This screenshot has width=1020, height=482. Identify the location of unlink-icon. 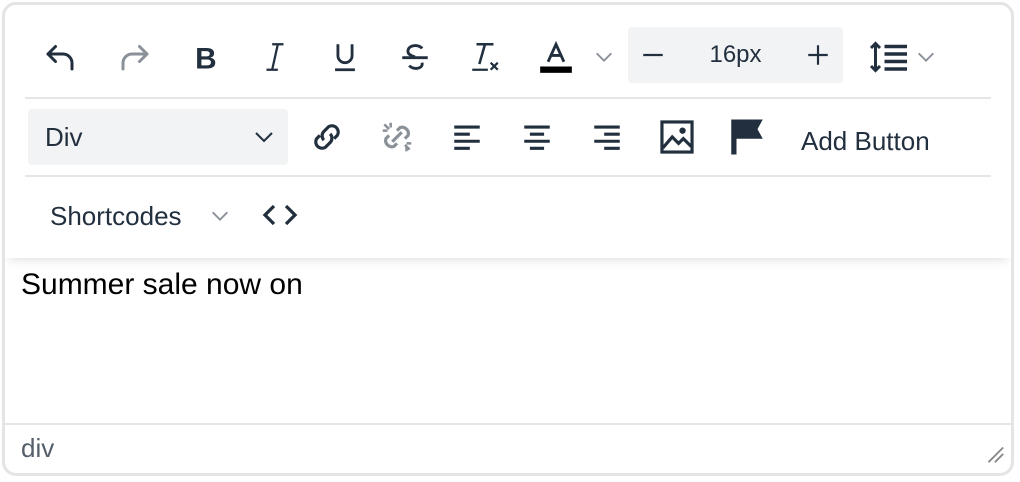
(397, 137).